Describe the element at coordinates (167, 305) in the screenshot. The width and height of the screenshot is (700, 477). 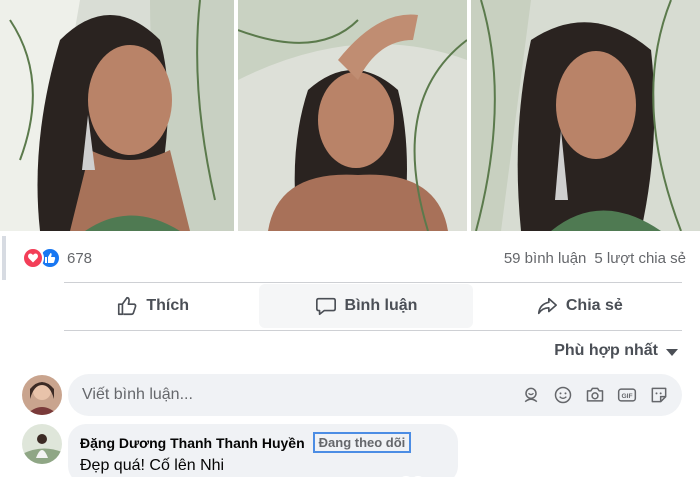
I see `like-label: Thích` at that location.